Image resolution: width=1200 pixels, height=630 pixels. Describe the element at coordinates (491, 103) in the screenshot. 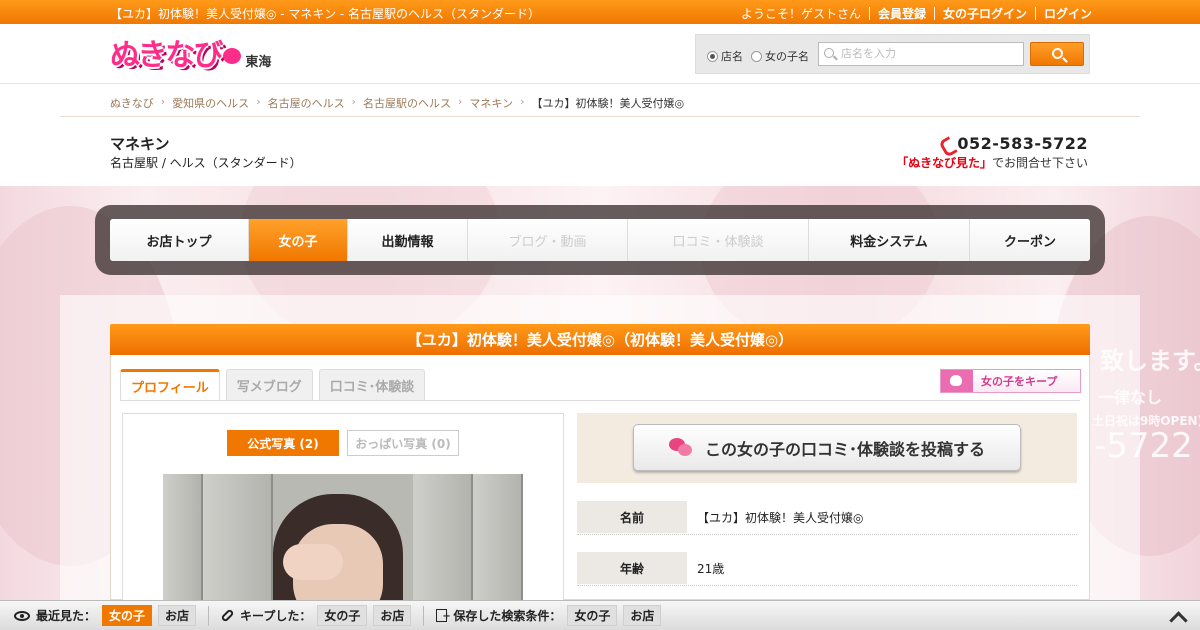

I see `breadcrumb-item: マネキン` at that location.